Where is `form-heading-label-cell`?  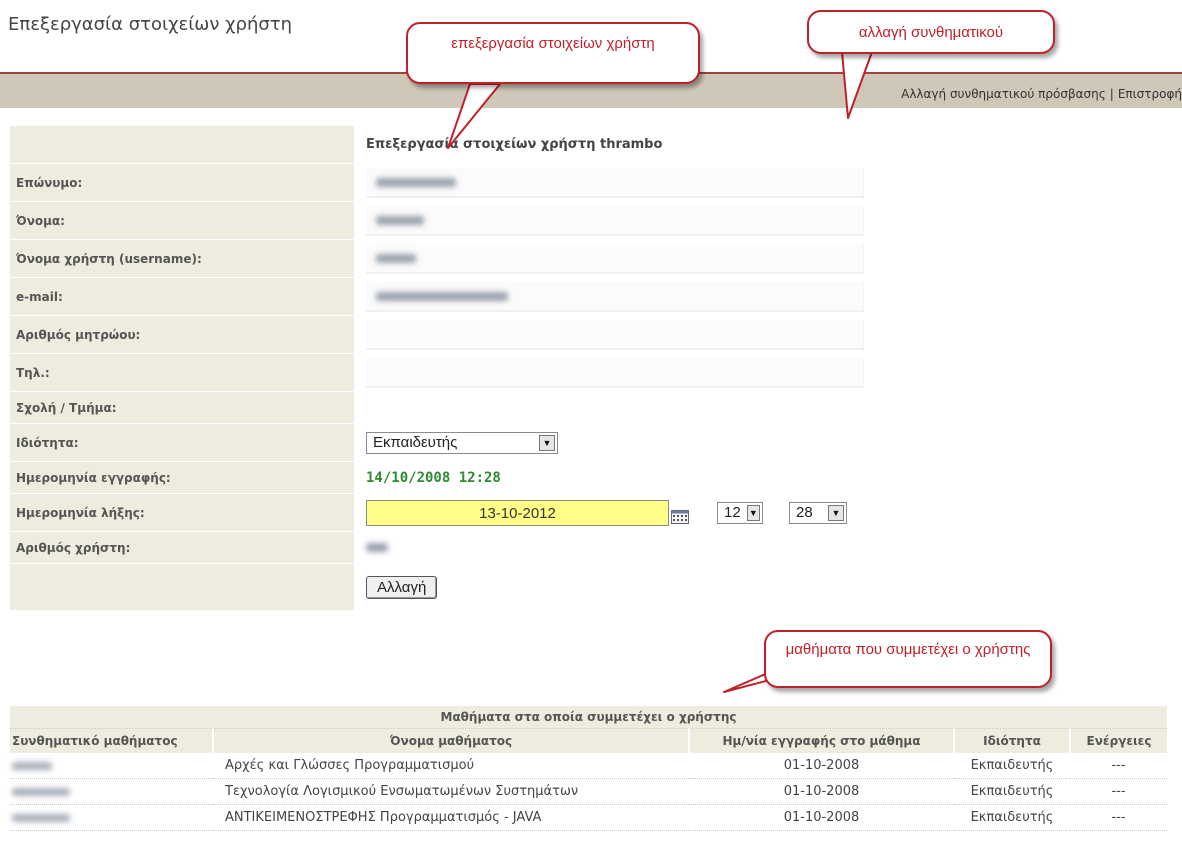 form-heading-label-cell is located at coordinates (182, 145).